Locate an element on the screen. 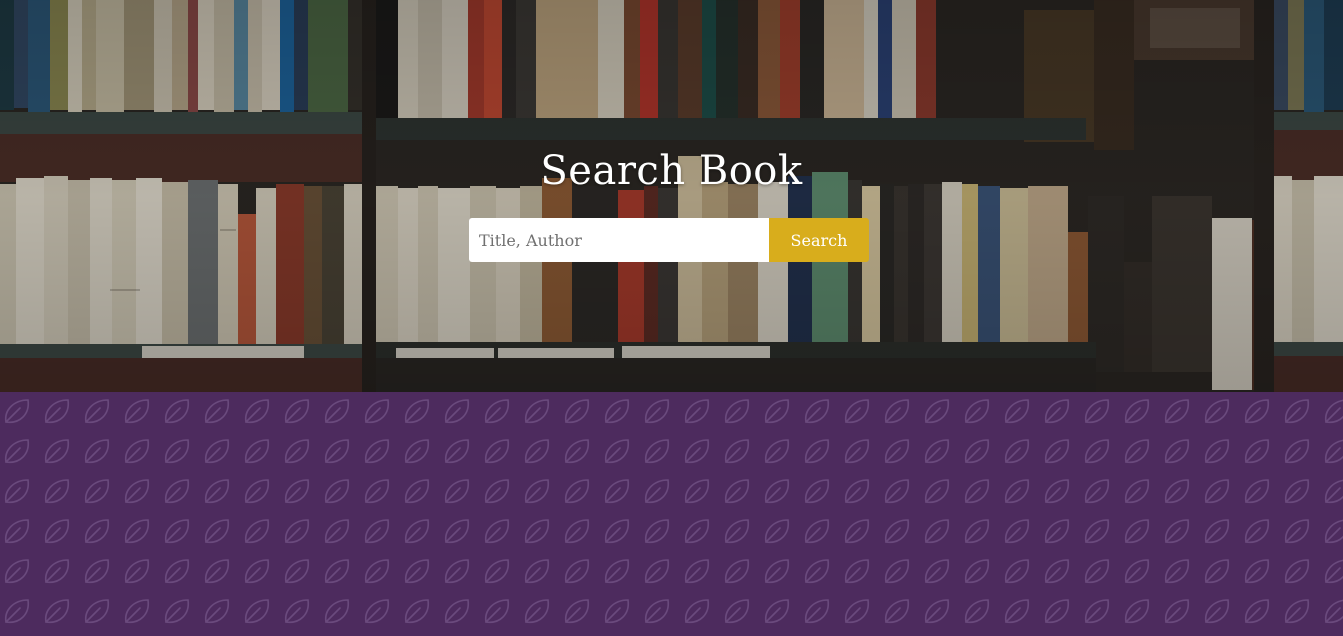 This screenshot has width=1343, height=636. search-form: Search is located at coordinates (669, 240).